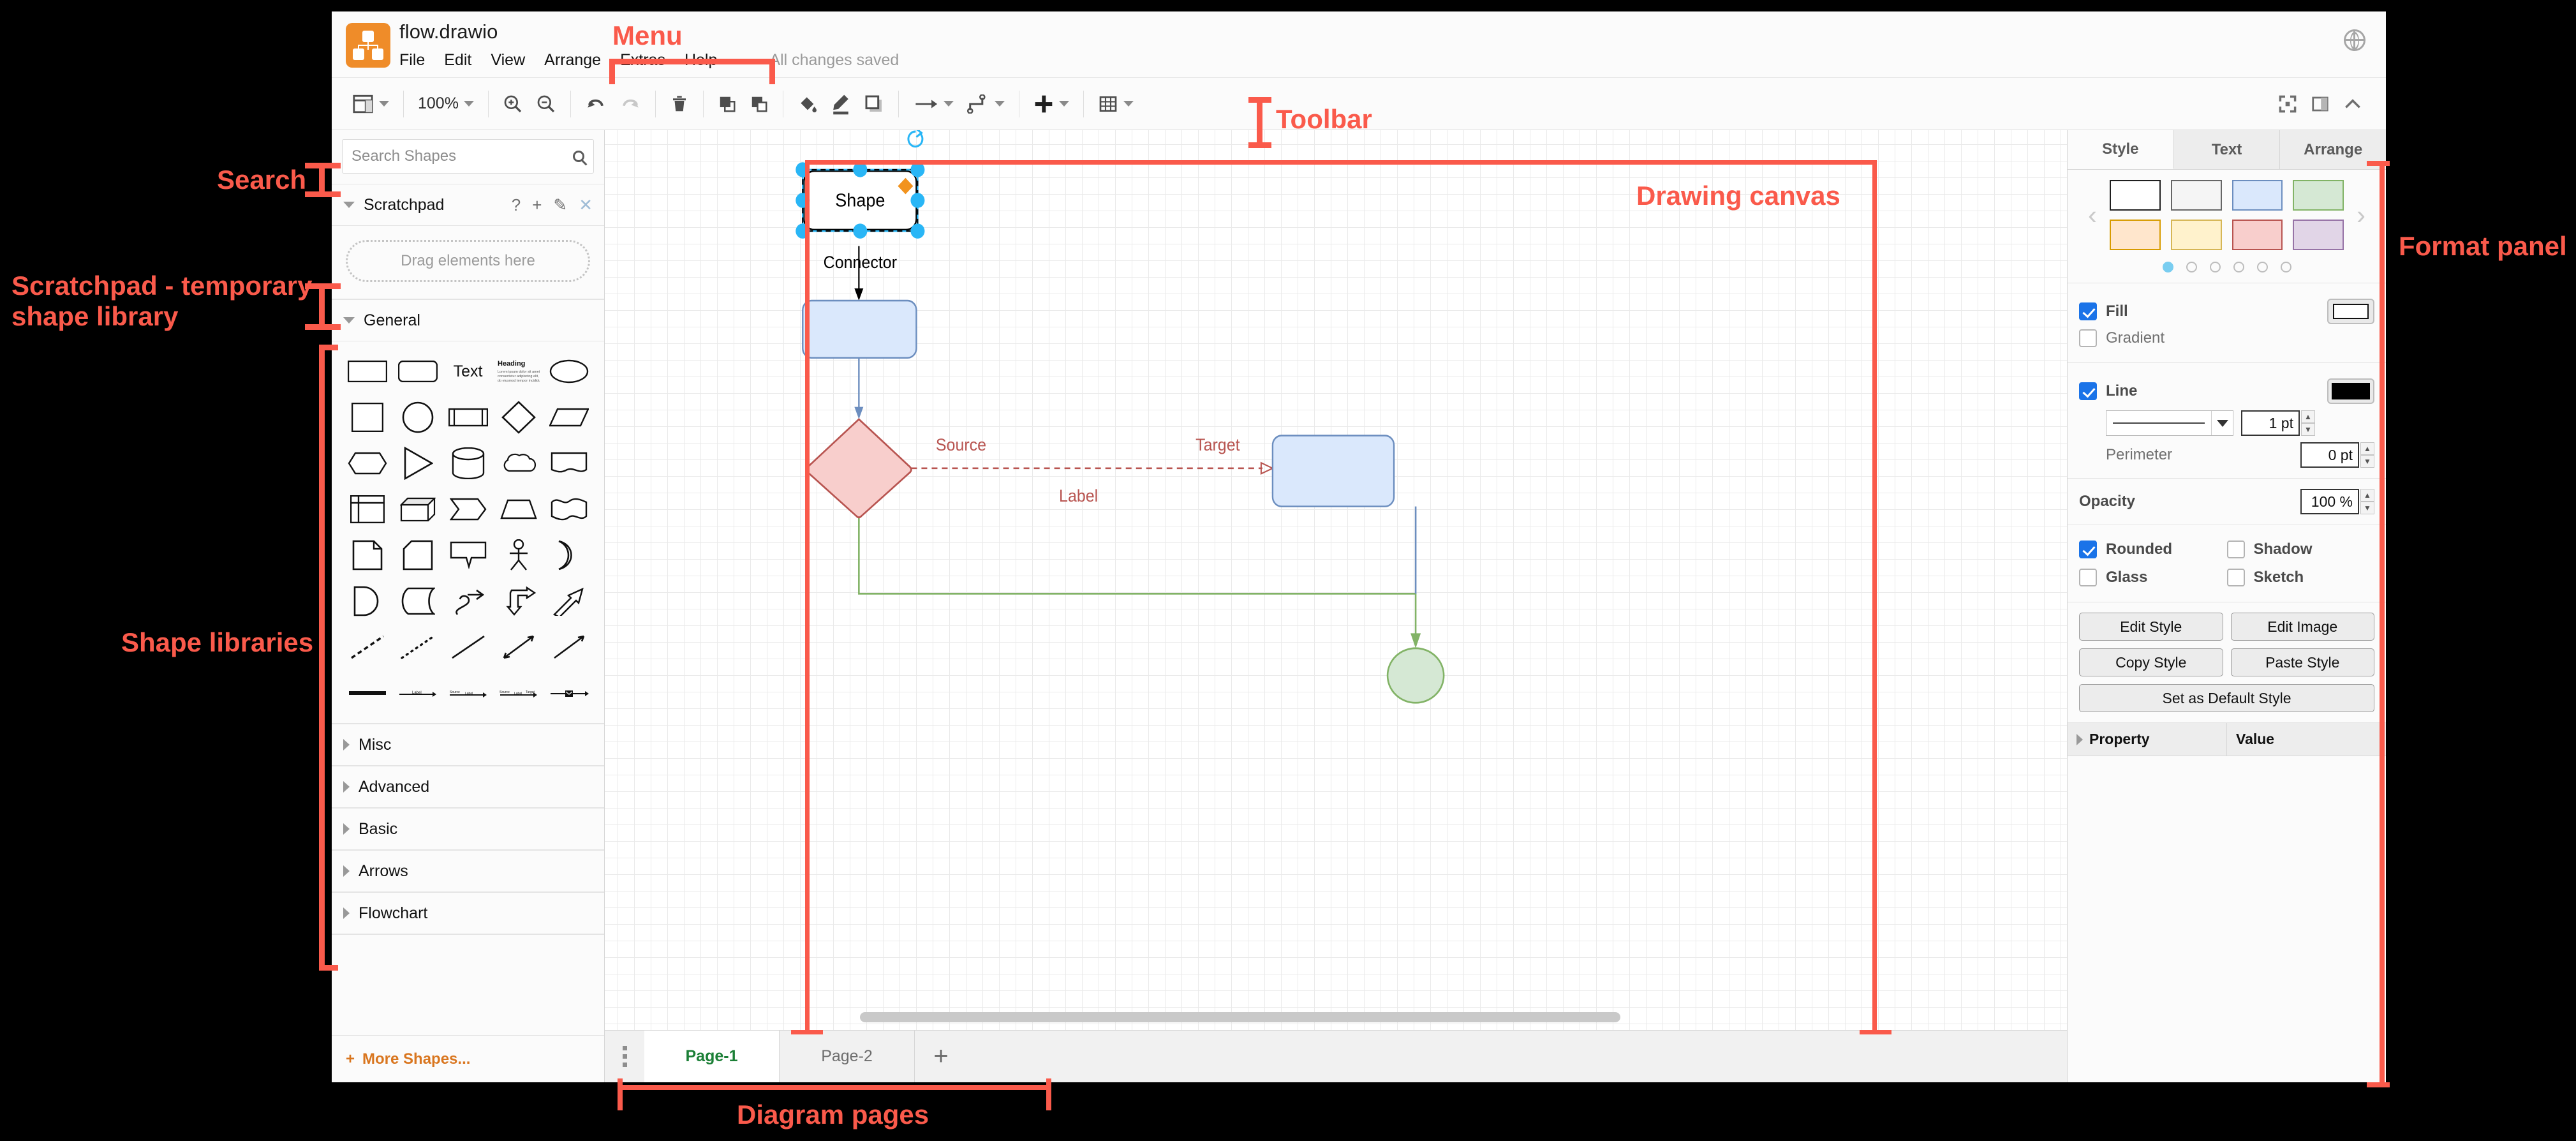  What do you see at coordinates (1116, 104) in the screenshot?
I see `table-grid-icon` at bounding box center [1116, 104].